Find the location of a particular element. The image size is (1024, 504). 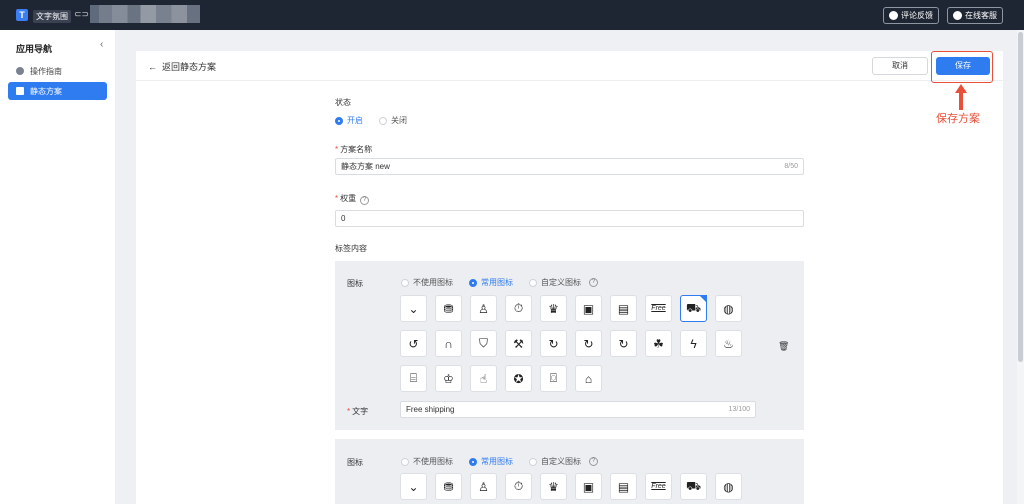

icon-type-radio-group: 不使用图标 常用图标 自定义图标? is located at coordinates (499, 461).